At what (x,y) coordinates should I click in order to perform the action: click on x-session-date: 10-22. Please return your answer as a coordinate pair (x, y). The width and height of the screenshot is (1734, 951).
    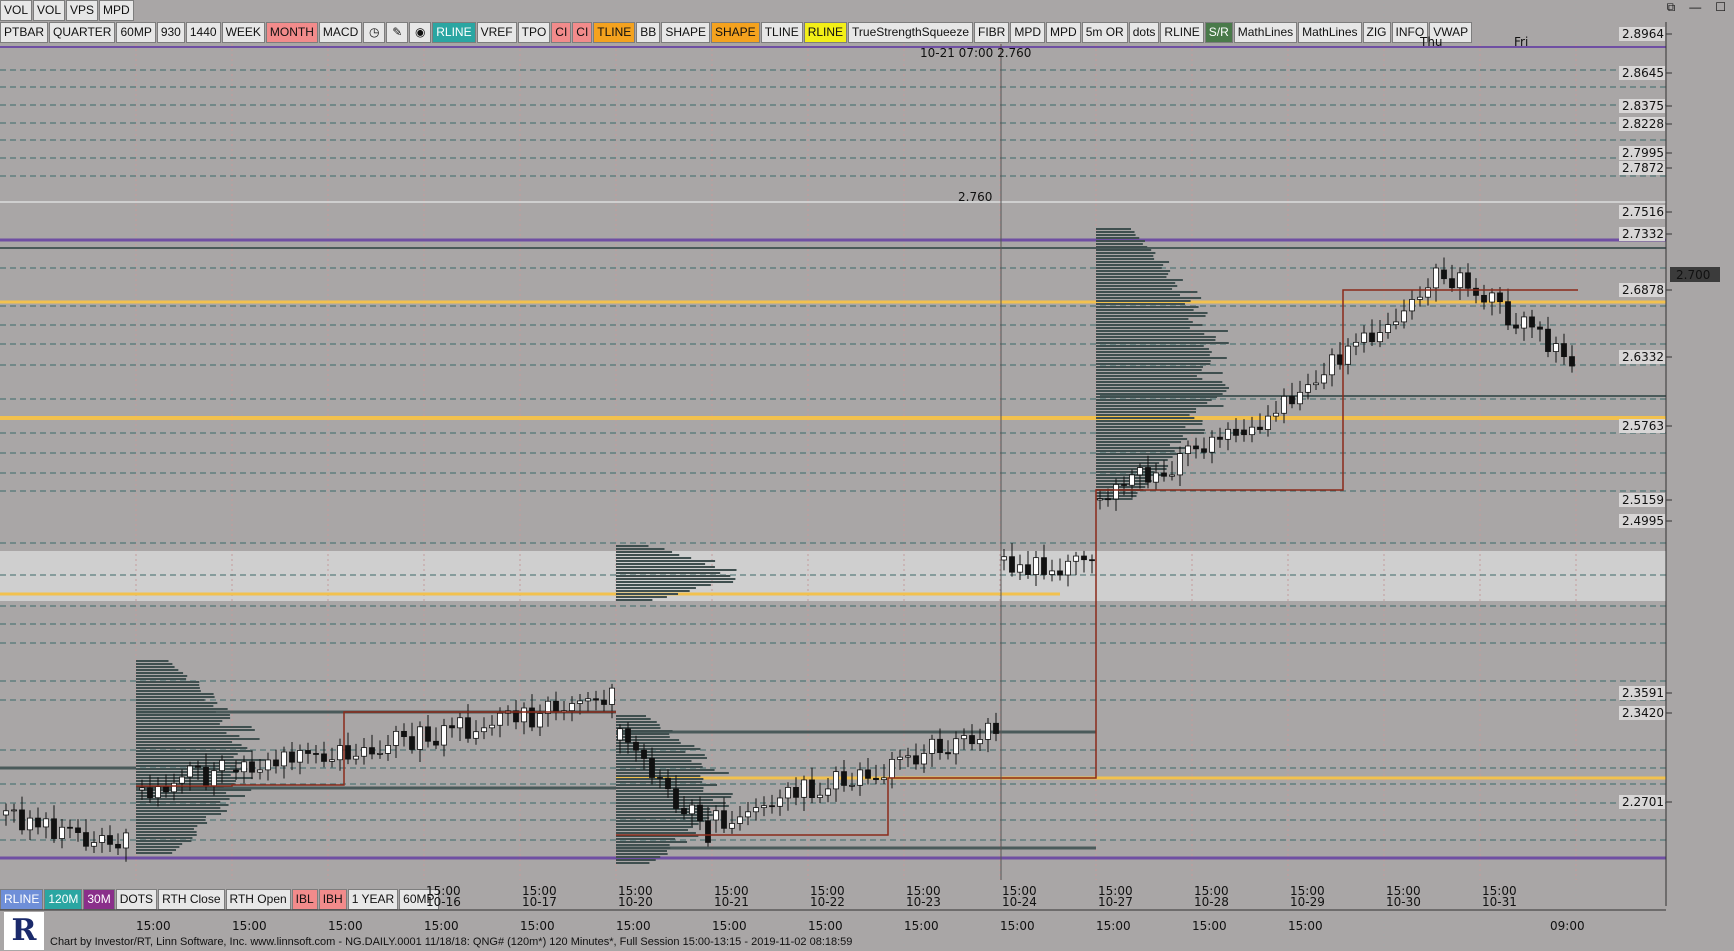
    Looking at the image, I should click on (827, 902).